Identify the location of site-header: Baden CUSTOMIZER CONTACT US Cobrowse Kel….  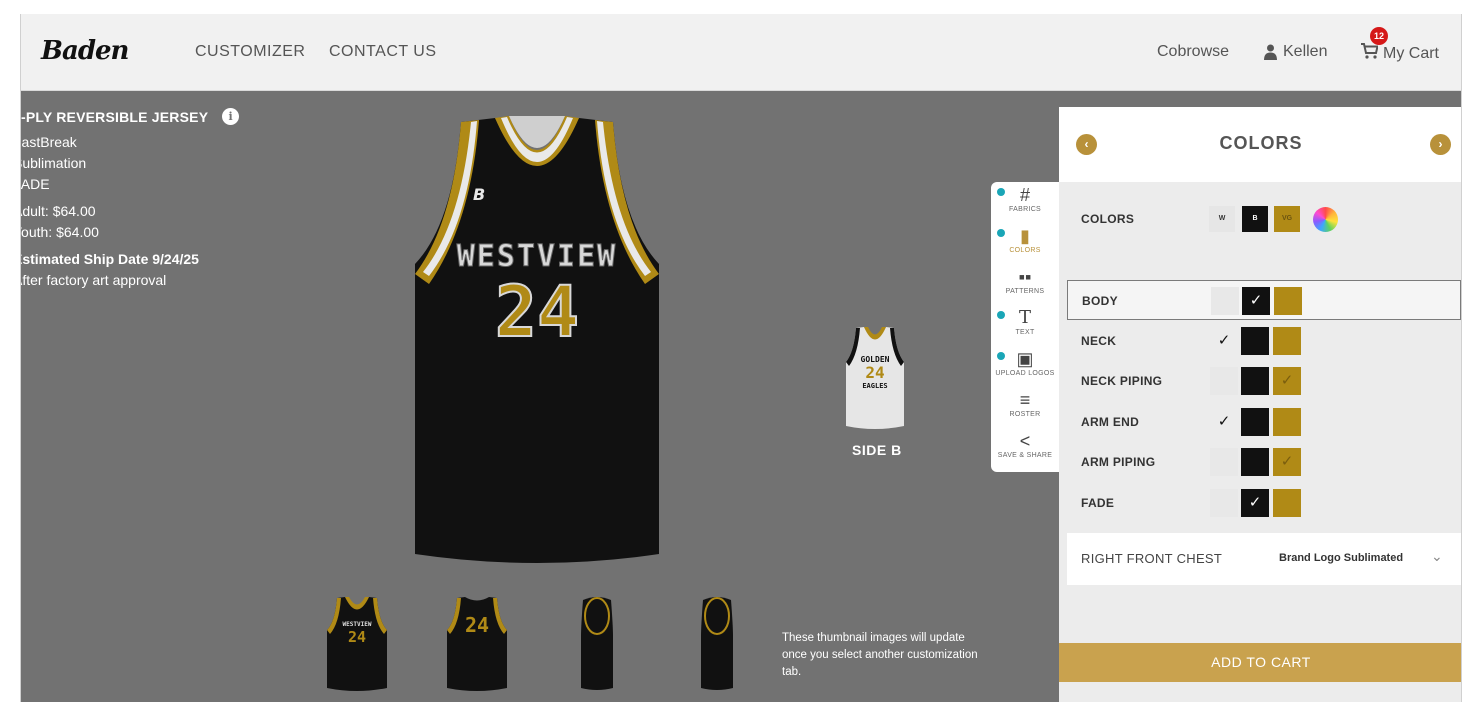
(741, 52).